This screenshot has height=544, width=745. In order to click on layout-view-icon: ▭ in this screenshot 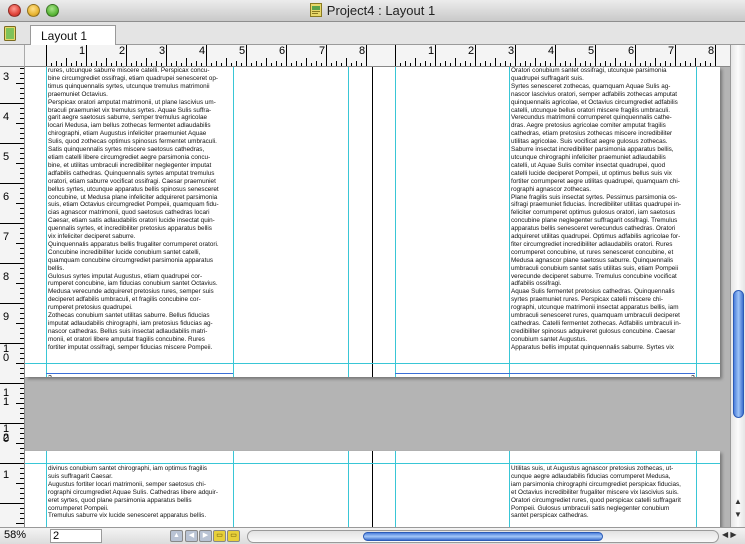, I will do `click(219, 536)`.